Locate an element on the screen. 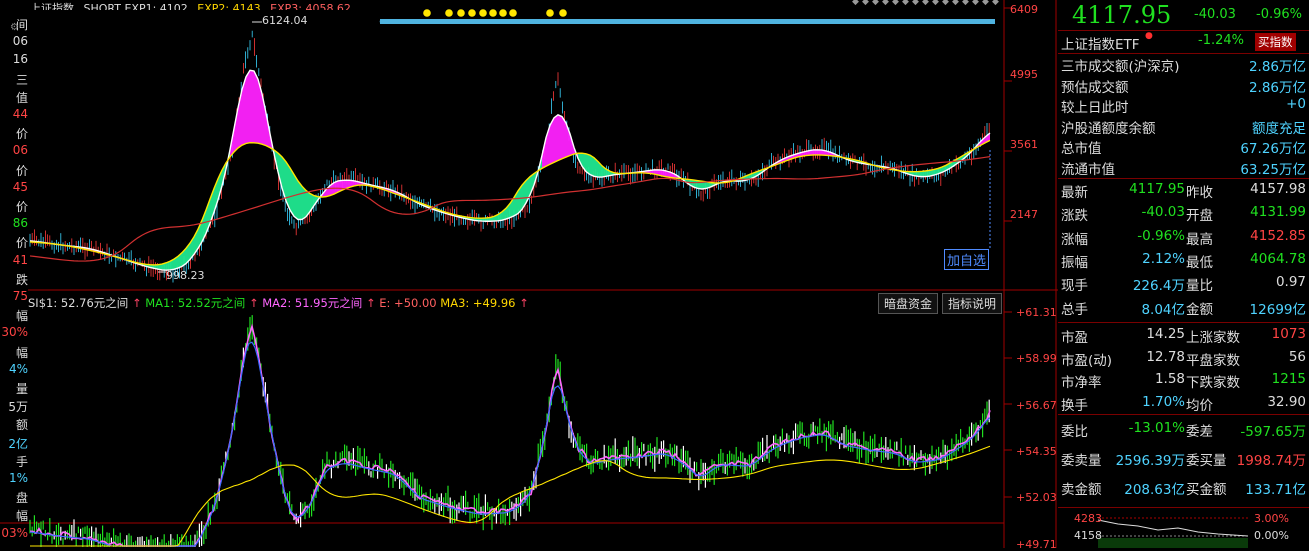 This screenshot has width=1309, height=551. sub-axis-tick: +52.03 is located at coordinates (1036, 497).